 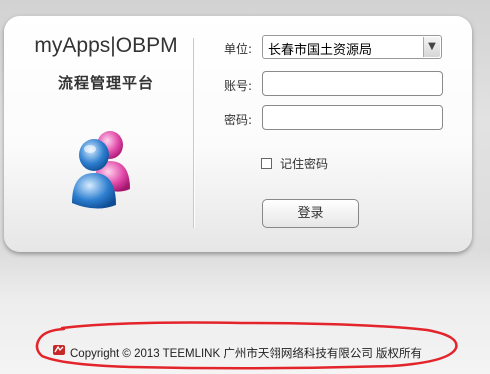 What do you see at coordinates (431, 47) in the screenshot?
I see `chevron-down-icon: ▼` at bounding box center [431, 47].